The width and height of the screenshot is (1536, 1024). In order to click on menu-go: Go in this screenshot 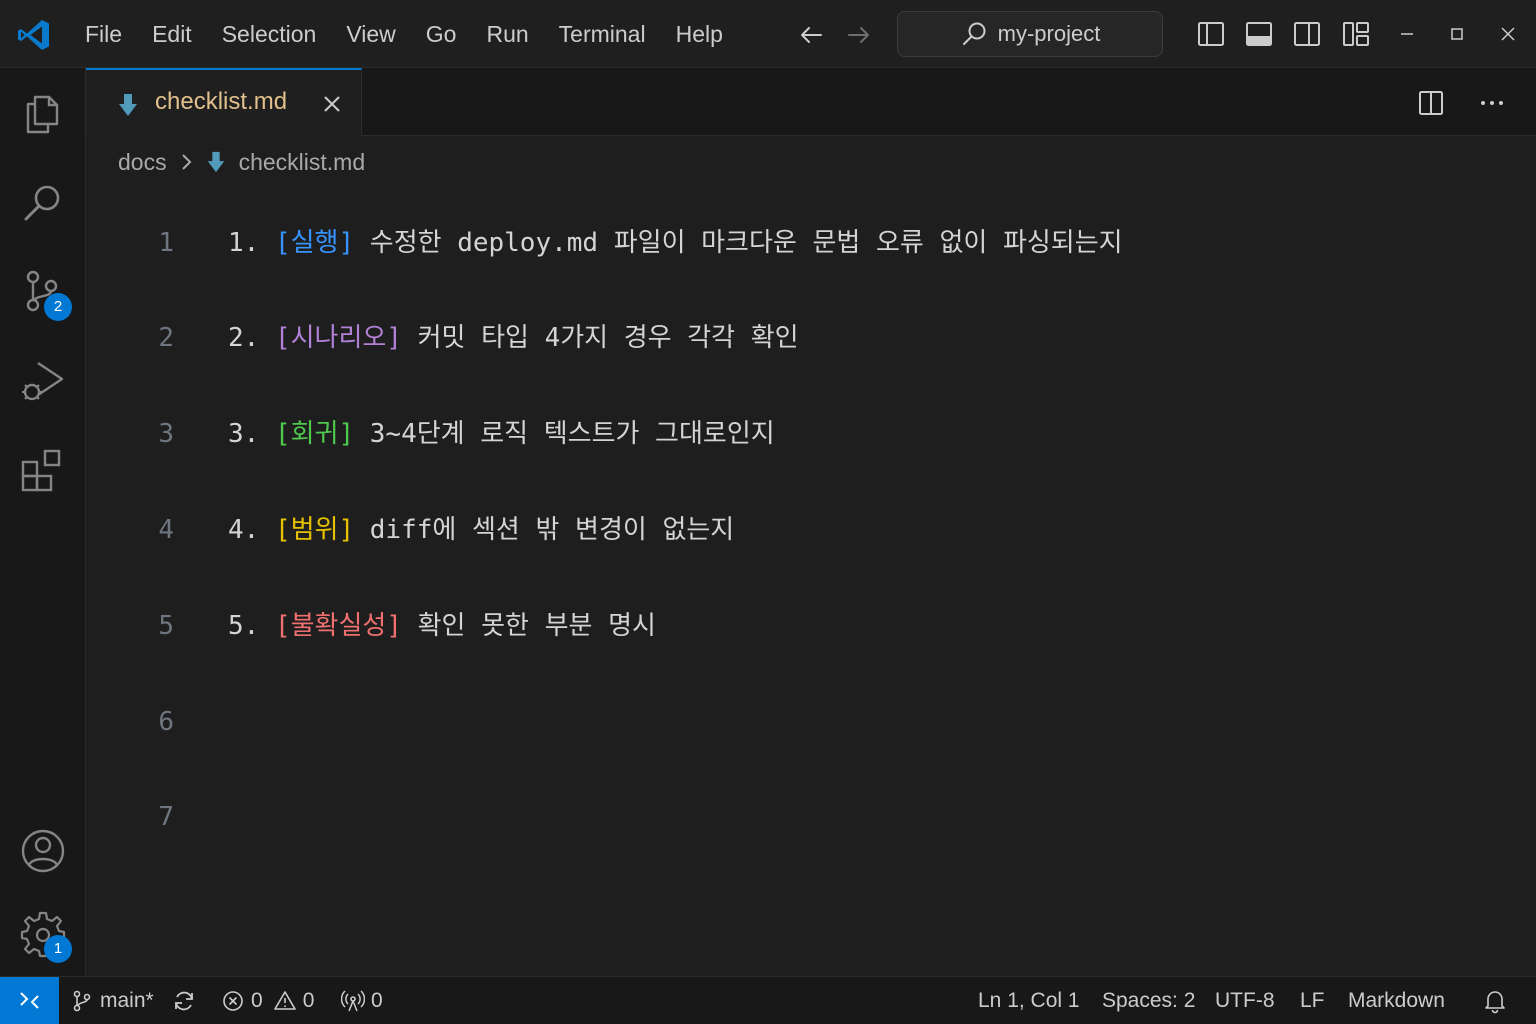, I will do `click(441, 34)`.